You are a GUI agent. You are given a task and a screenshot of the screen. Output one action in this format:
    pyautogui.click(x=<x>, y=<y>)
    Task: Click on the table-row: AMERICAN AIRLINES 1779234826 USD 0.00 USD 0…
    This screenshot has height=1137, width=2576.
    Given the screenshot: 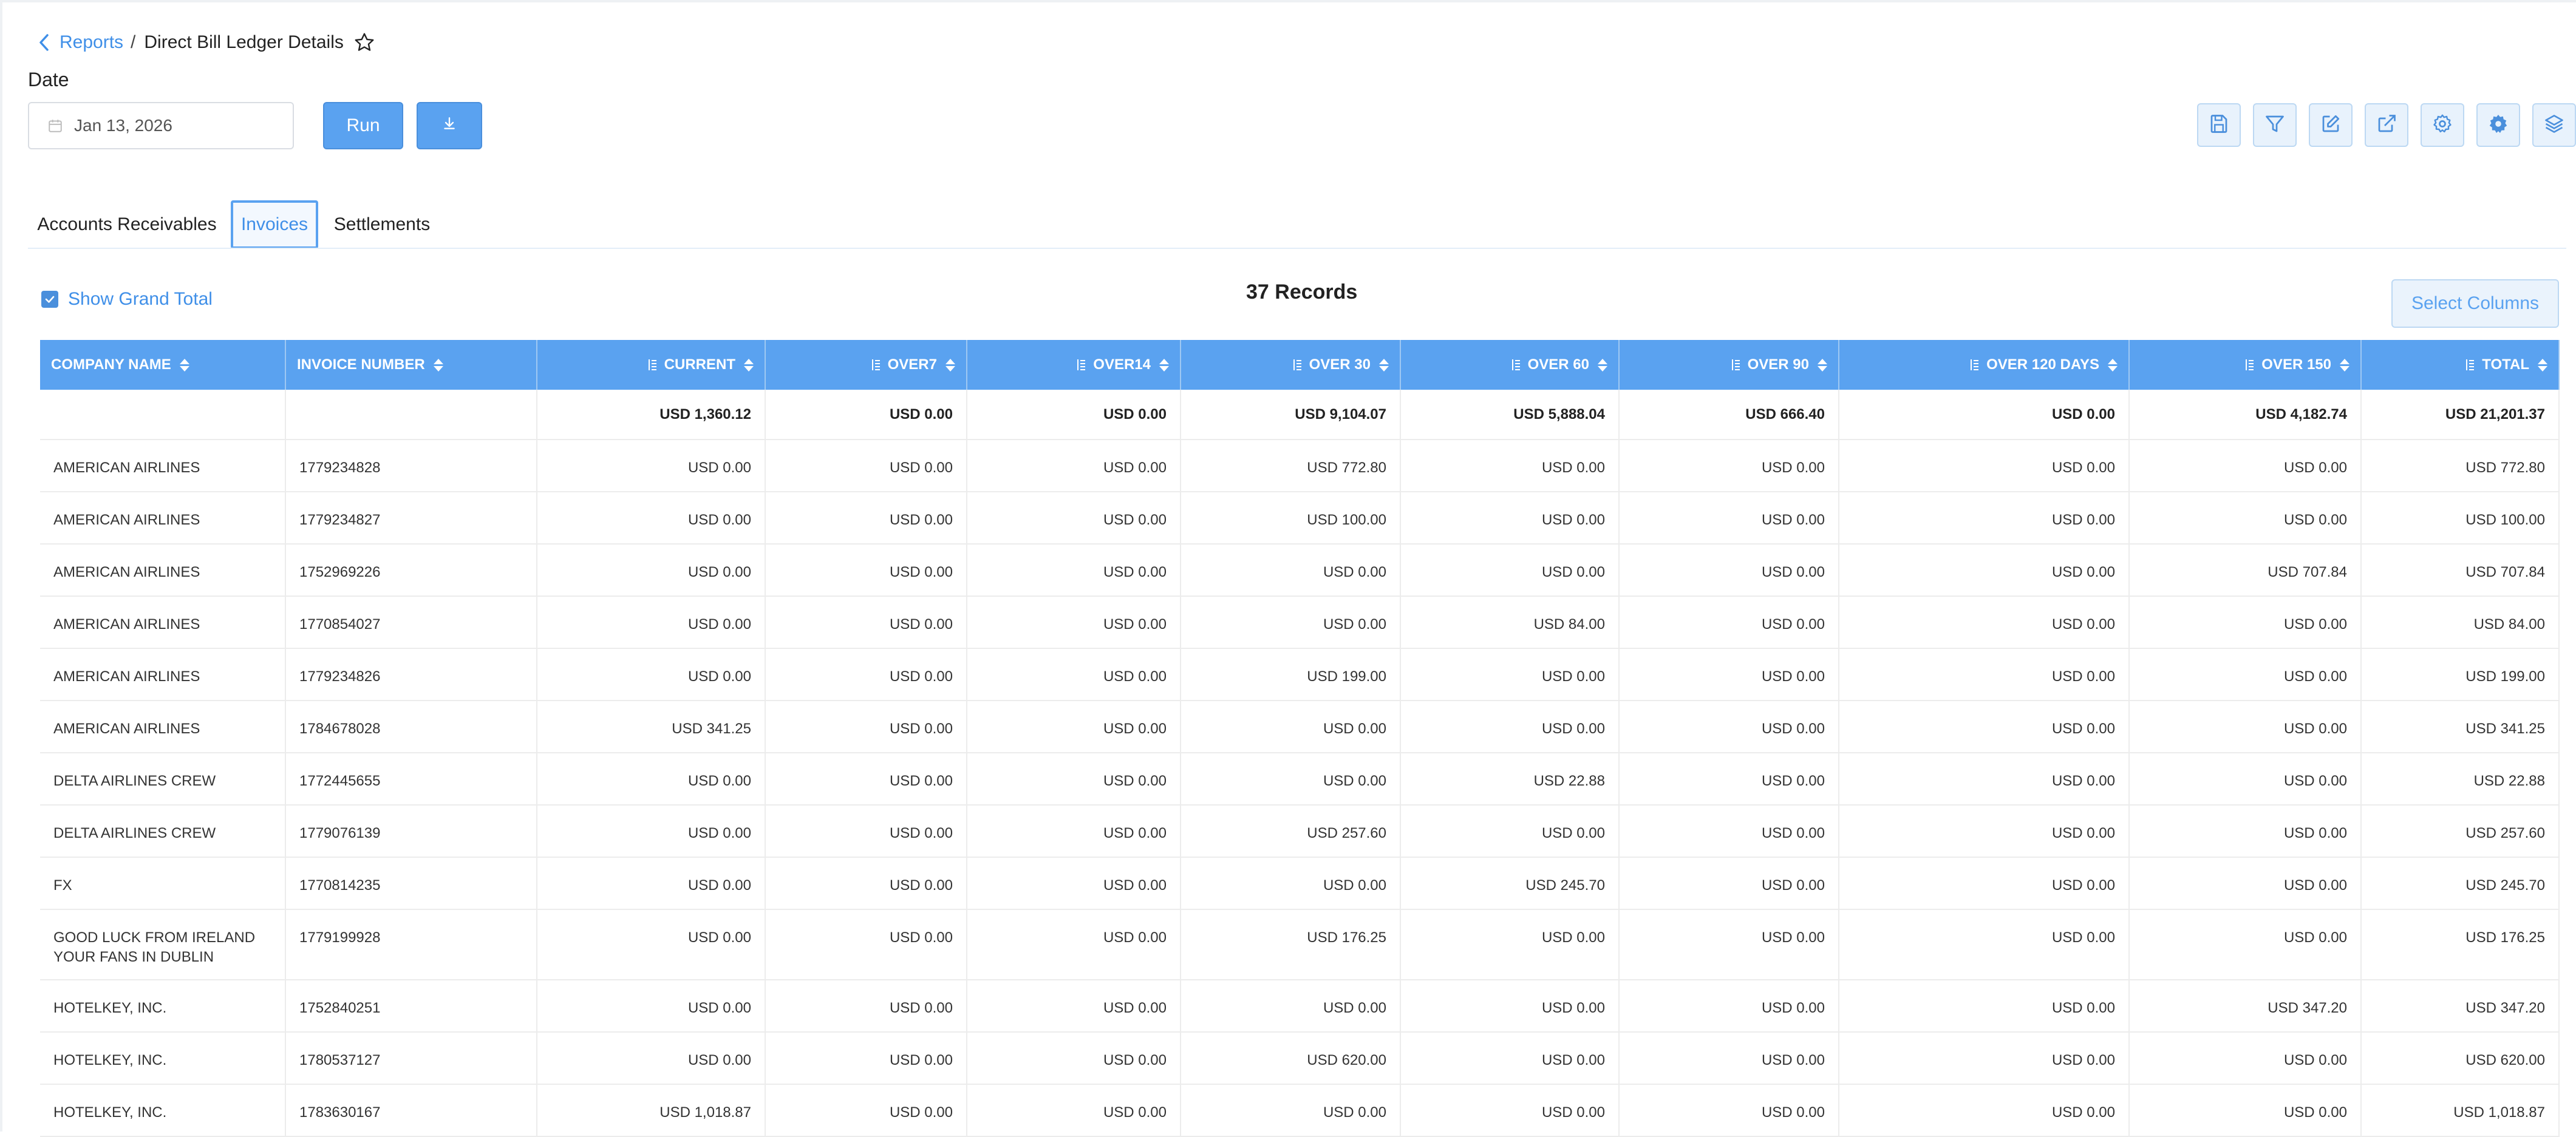 What is the action you would take?
    pyautogui.click(x=1300, y=674)
    